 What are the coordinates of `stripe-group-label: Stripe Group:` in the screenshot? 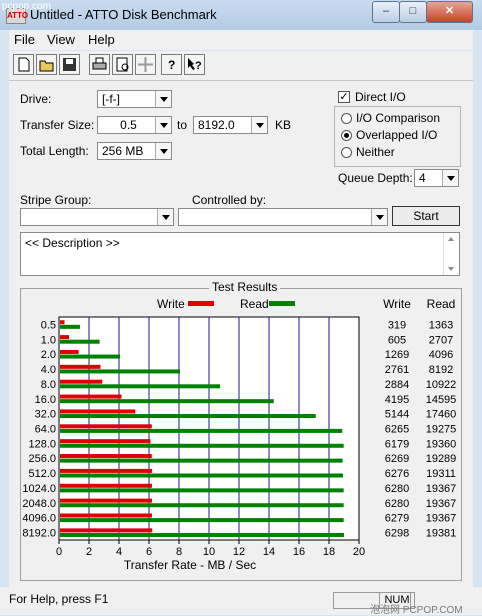 It's located at (56, 200).